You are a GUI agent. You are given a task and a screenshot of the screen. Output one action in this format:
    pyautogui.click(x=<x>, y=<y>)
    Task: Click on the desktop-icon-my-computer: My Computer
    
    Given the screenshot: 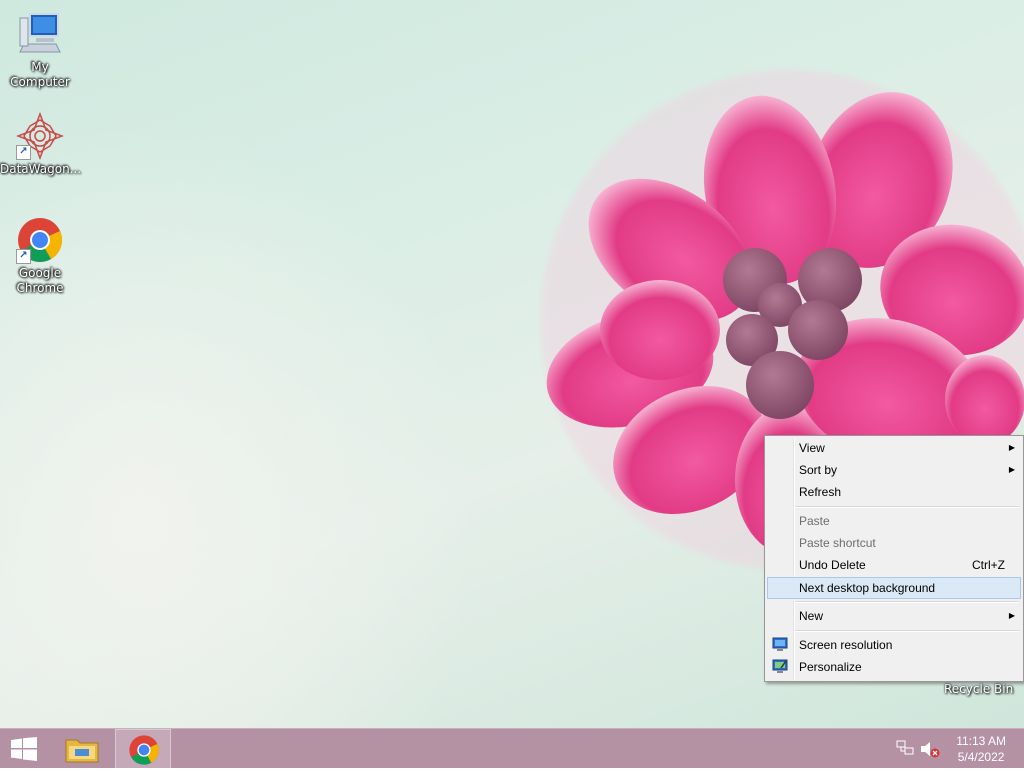 What is the action you would take?
    pyautogui.click(x=40, y=50)
    